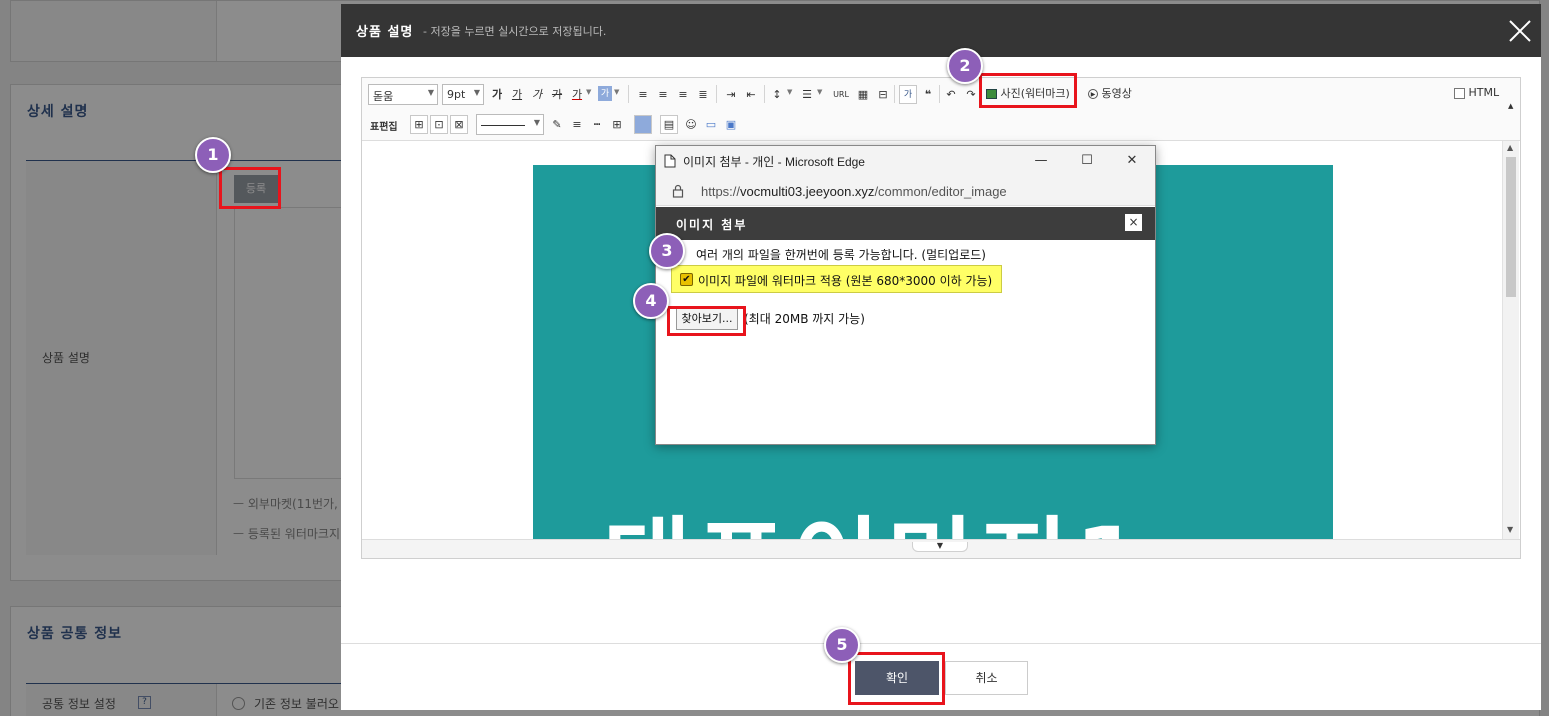  I want to click on max-size-note: (최대 20MB 까지 가능), so click(804, 319).